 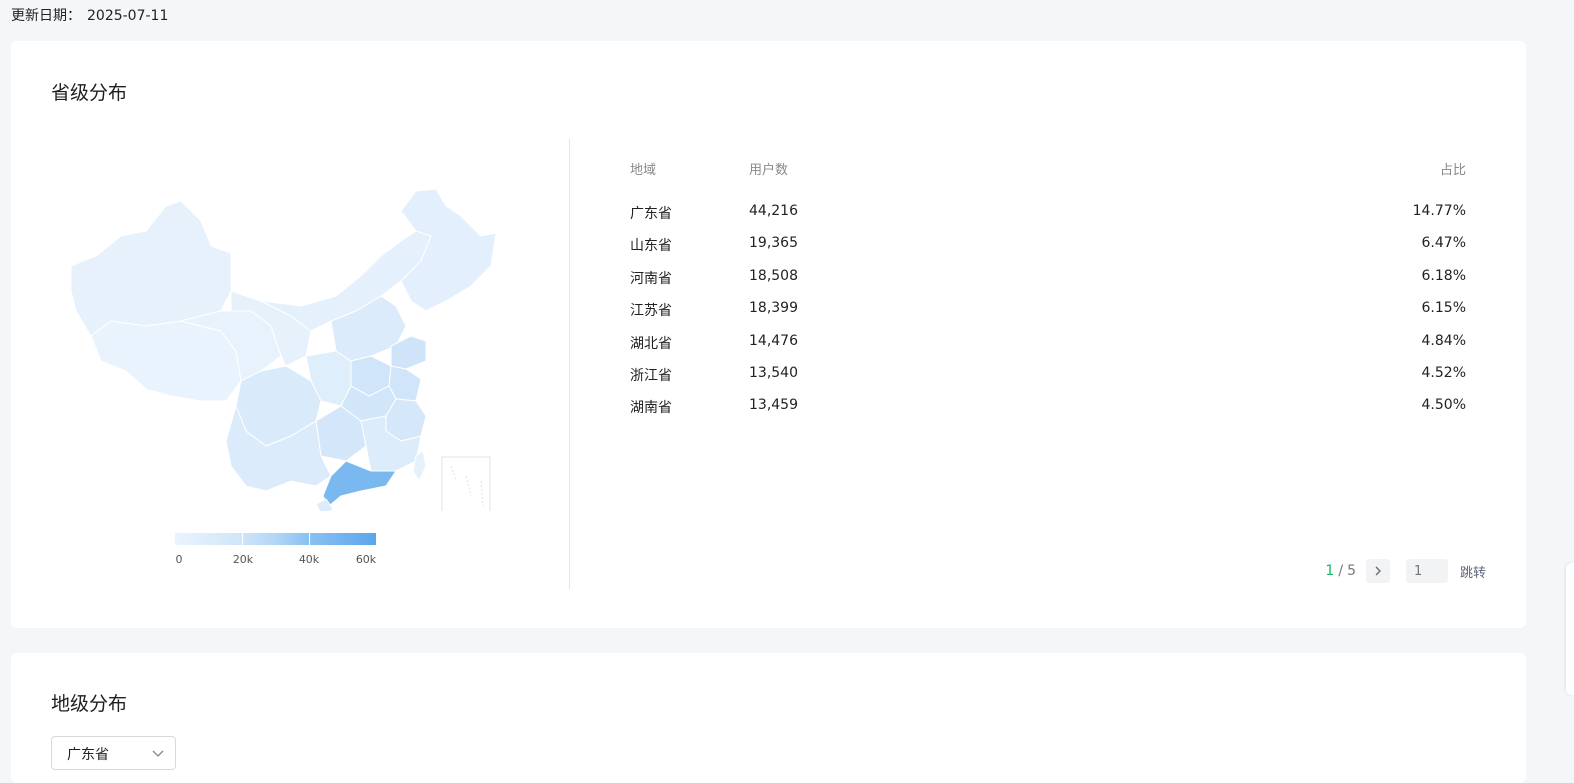 I want to click on city-section-title: 地级分布, so click(x=89, y=704).